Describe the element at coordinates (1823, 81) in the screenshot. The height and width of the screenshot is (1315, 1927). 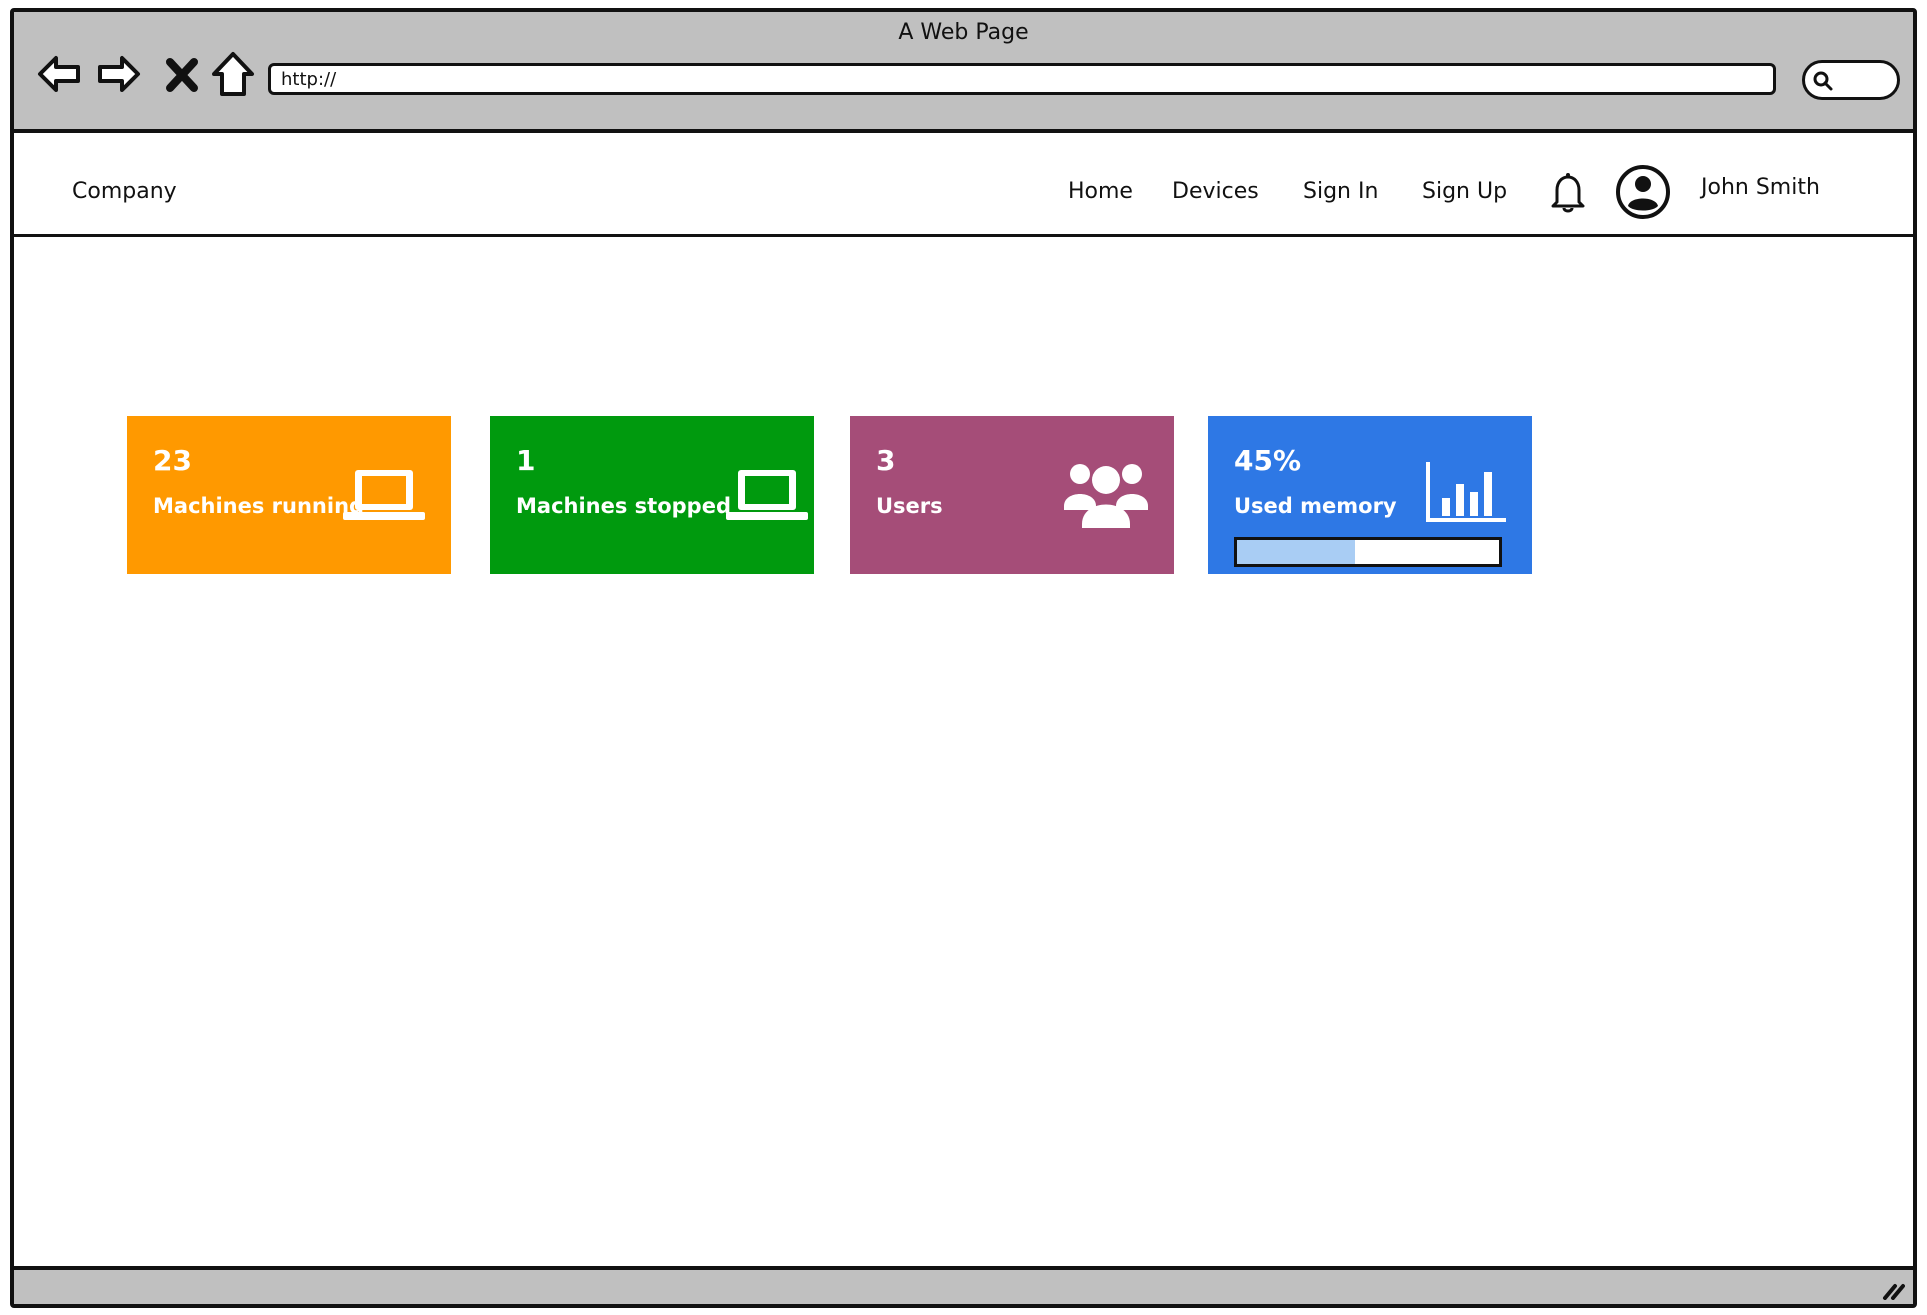
I see `search-icon` at that location.